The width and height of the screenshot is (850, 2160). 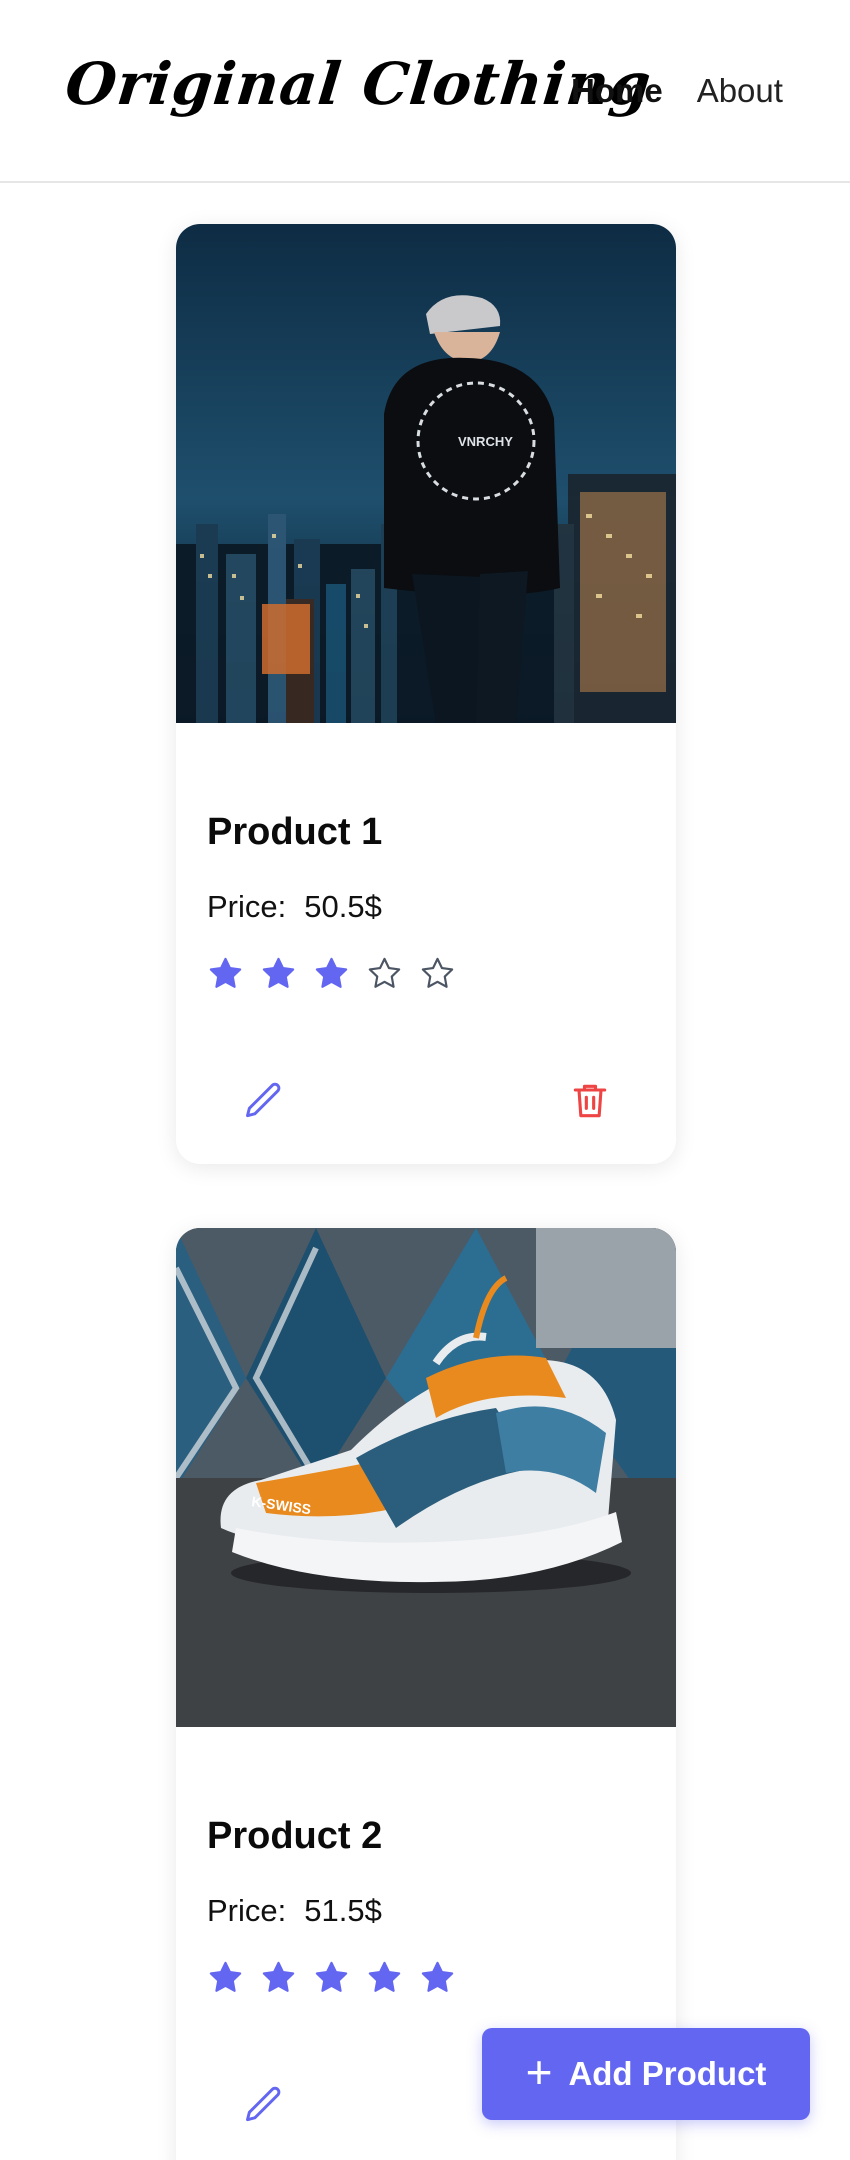 I want to click on brand-logo: Original Clothing, so click(x=358, y=84).